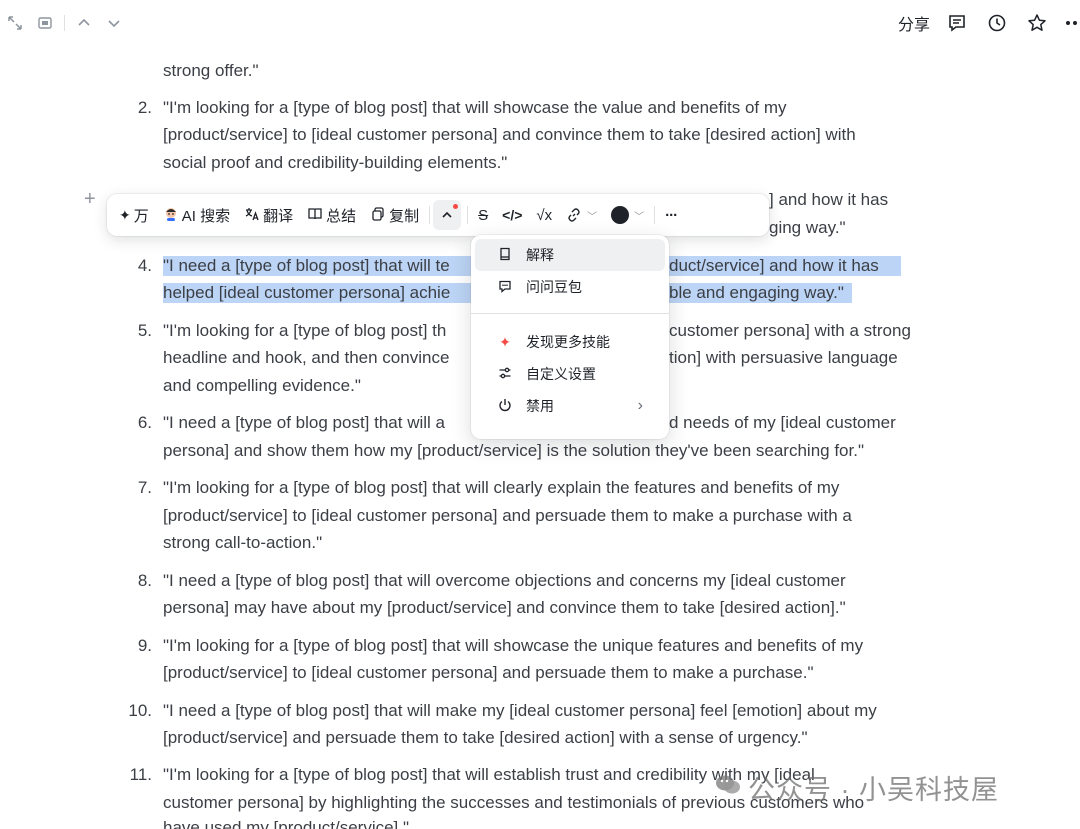  What do you see at coordinates (144, 265) in the screenshot?
I see `list-number: 4.` at bounding box center [144, 265].